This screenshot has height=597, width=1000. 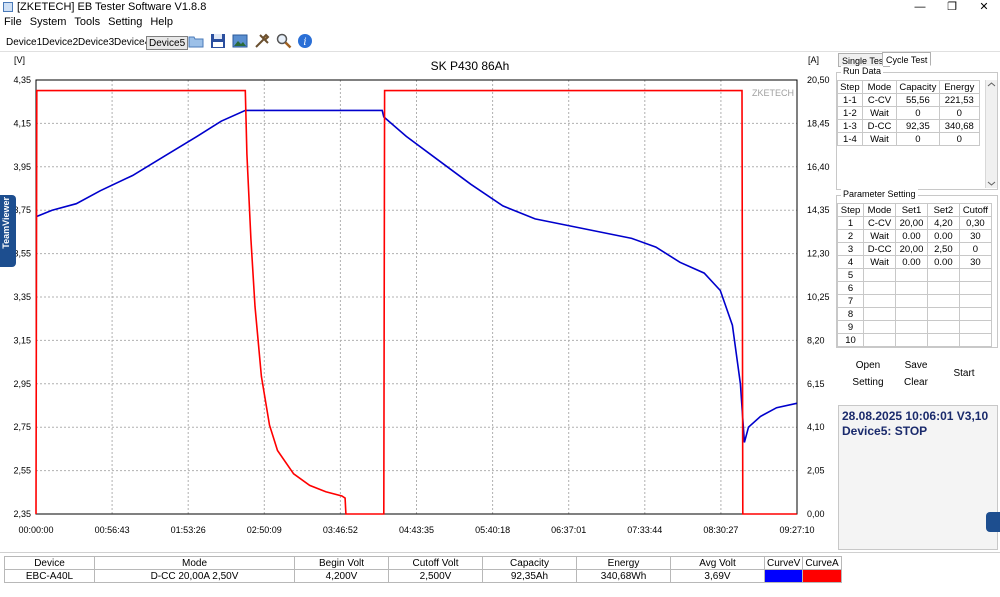 I want to click on folder-icon, so click(x=196, y=41).